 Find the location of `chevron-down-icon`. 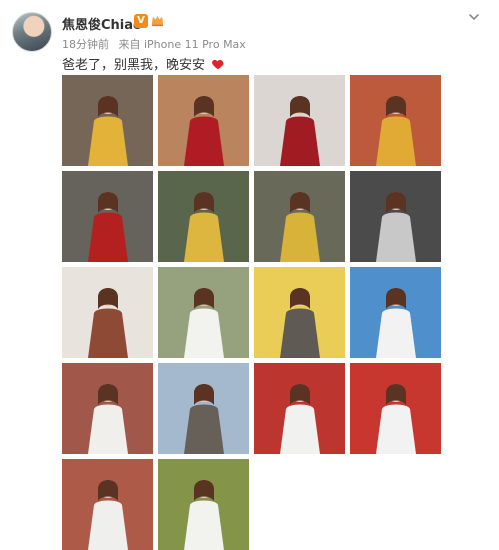

chevron-down-icon is located at coordinates (474, 17).